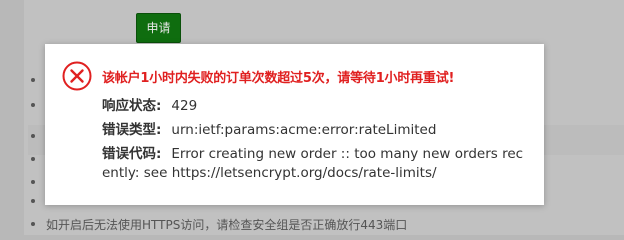 Image resolution: width=624 pixels, height=240 pixels. Describe the element at coordinates (132, 106) in the screenshot. I see `status-label: 响应状态:` at that location.